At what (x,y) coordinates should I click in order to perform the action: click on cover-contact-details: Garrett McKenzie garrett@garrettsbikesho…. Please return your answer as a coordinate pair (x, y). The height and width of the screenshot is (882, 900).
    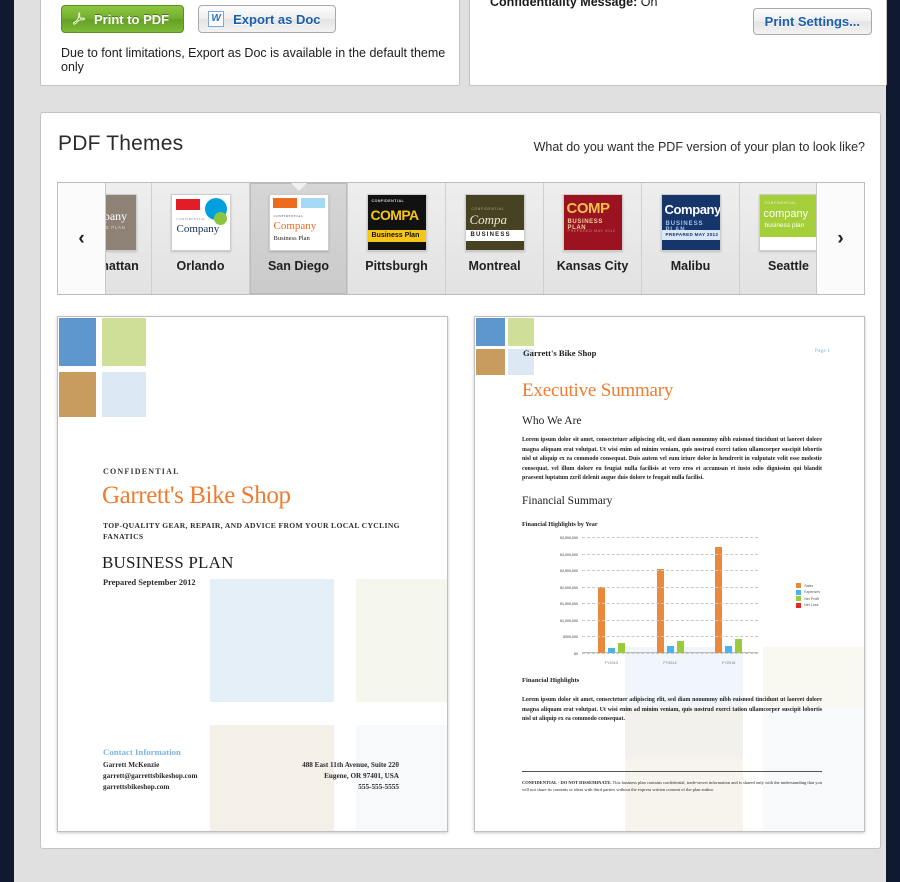
    Looking at the image, I should click on (150, 776).